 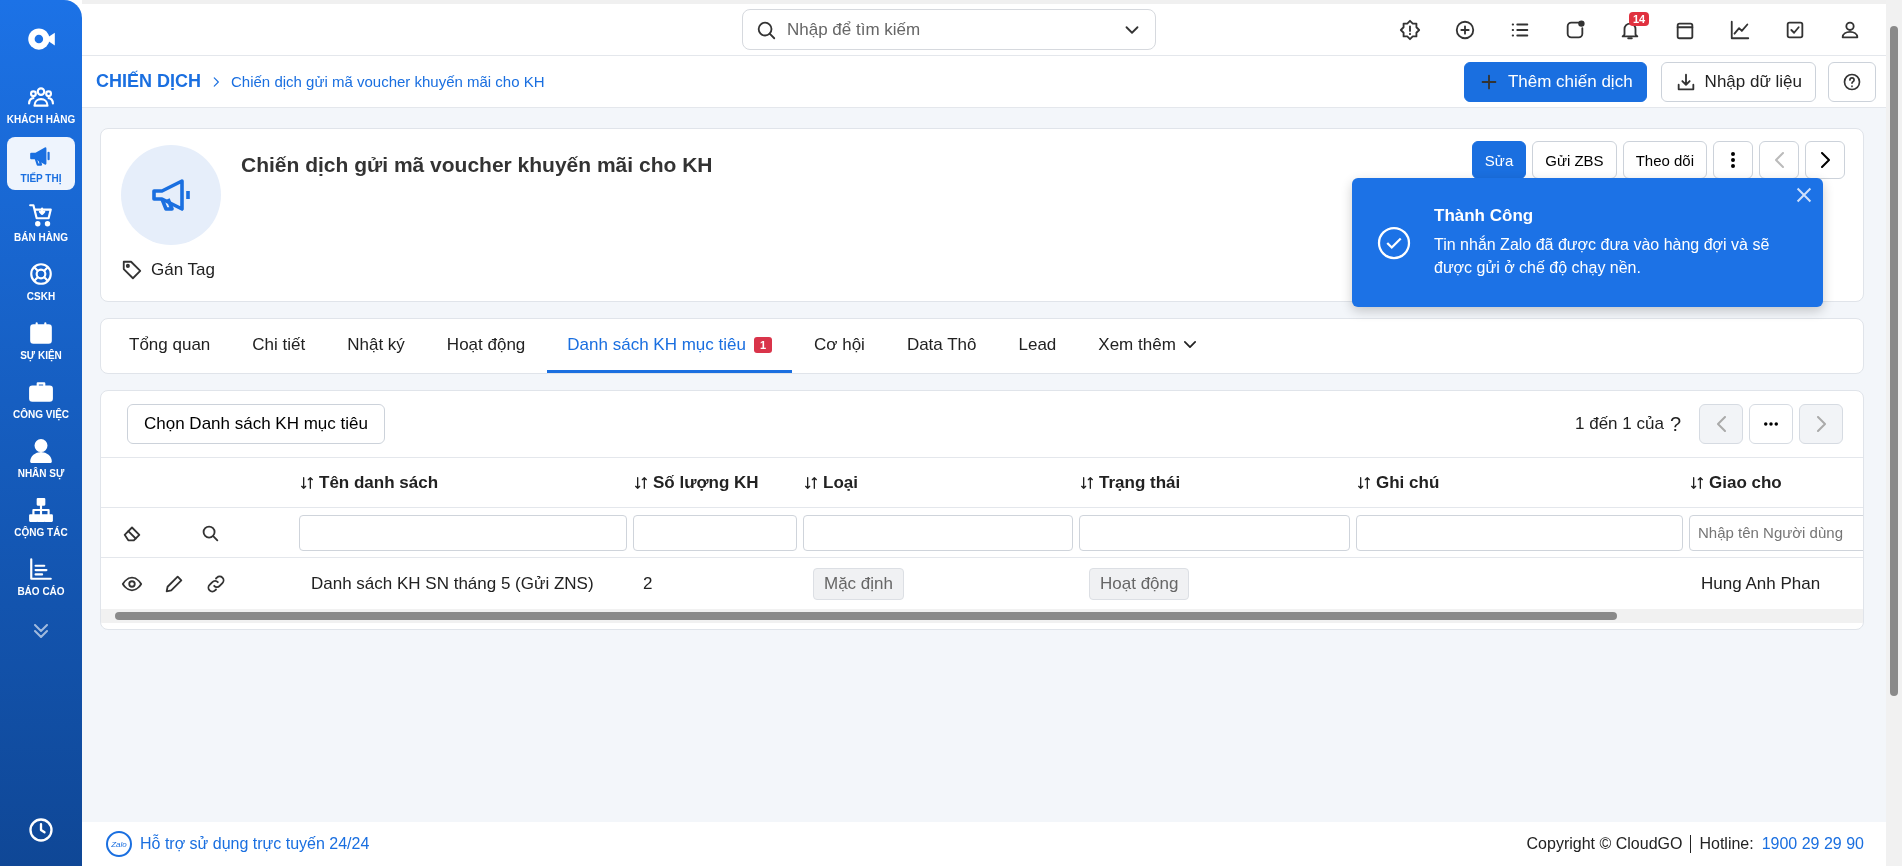 What do you see at coordinates (1812, 844) in the screenshot?
I see `hotline-link: 1900 29 29 90` at bounding box center [1812, 844].